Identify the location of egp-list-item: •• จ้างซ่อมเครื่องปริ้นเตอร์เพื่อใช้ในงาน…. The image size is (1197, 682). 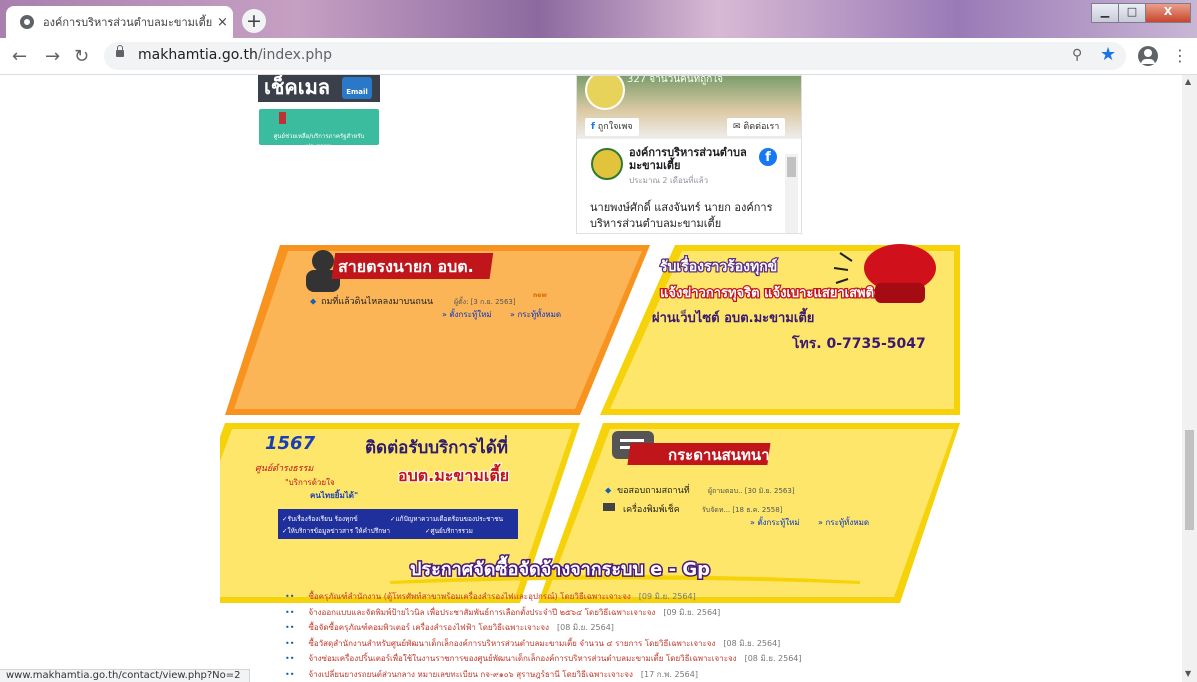
(725, 659).